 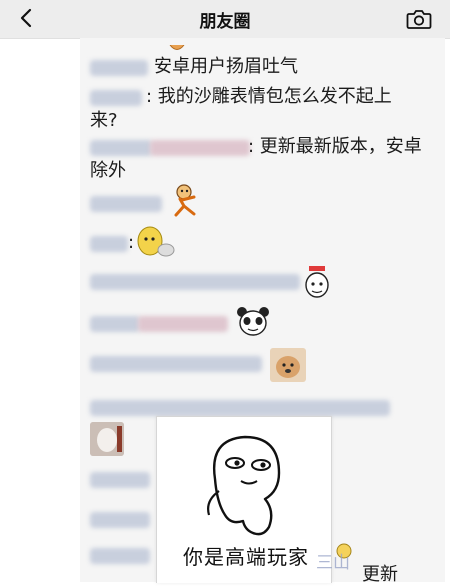 What do you see at coordinates (104, 120) in the screenshot?
I see `comment-text: 来?` at bounding box center [104, 120].